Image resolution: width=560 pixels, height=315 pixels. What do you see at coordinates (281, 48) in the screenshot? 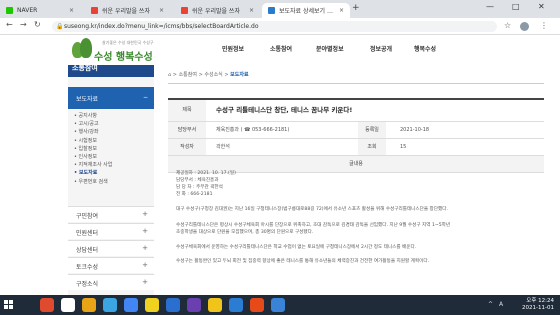
I see `gnb-item: 소통참여` at bounding box center [281, 48].